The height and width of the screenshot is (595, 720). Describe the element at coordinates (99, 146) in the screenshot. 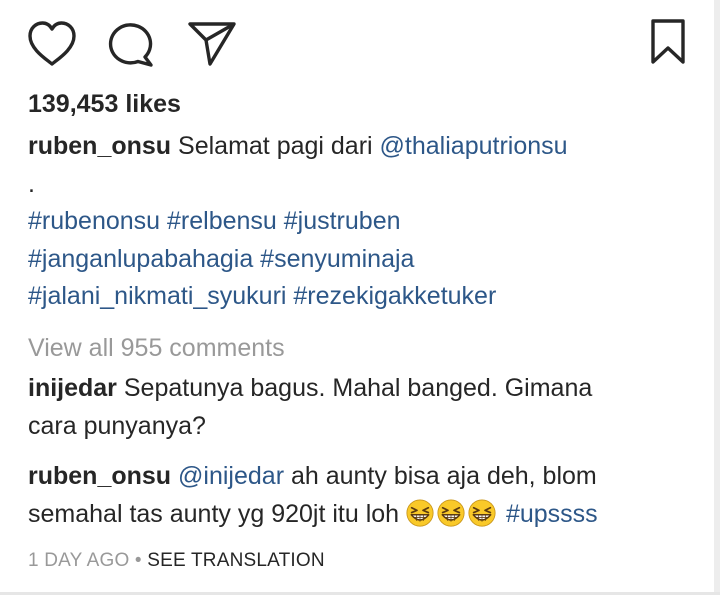

I see `caption-username: ruben_onsu` at that location.